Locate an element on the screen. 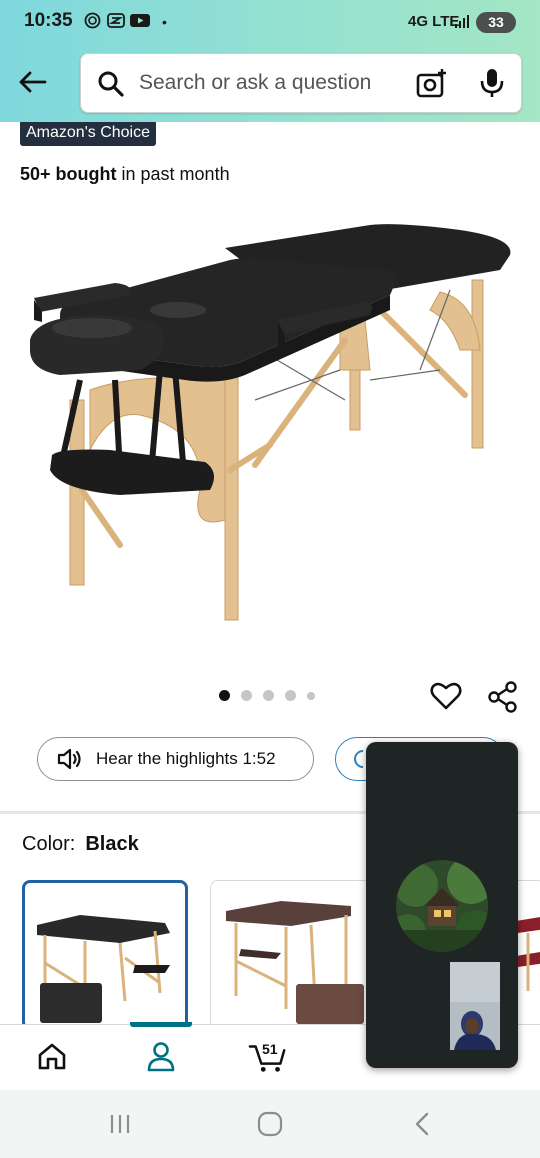 The height and width of the screenshot is (1158, 540). recent-apps-button is located at coordinates (120, 1124).